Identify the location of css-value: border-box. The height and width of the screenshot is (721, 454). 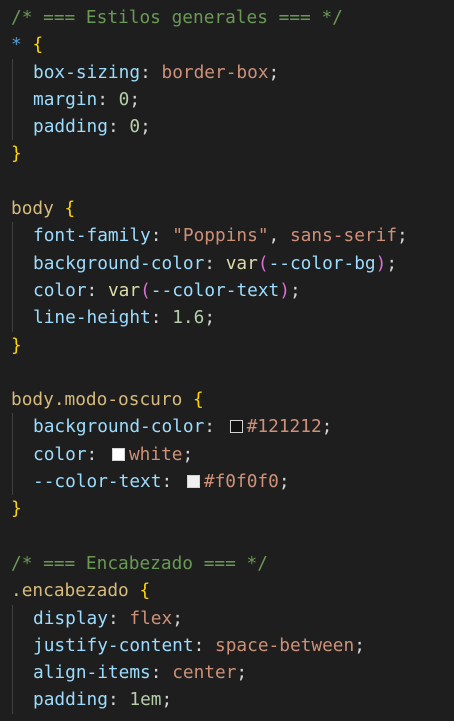
(215, 72).